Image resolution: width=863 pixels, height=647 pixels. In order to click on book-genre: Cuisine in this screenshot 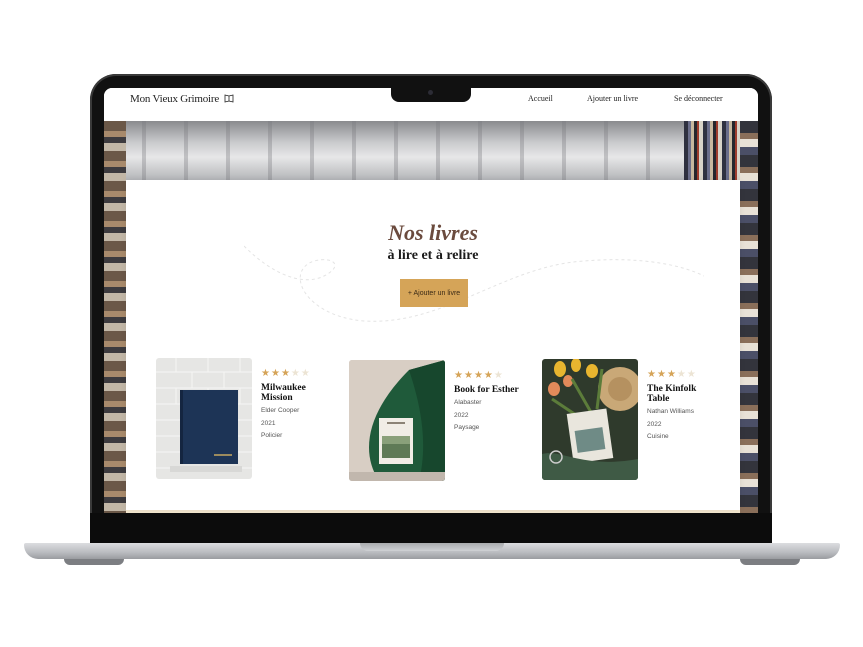, I will do `click(658, 436)`.